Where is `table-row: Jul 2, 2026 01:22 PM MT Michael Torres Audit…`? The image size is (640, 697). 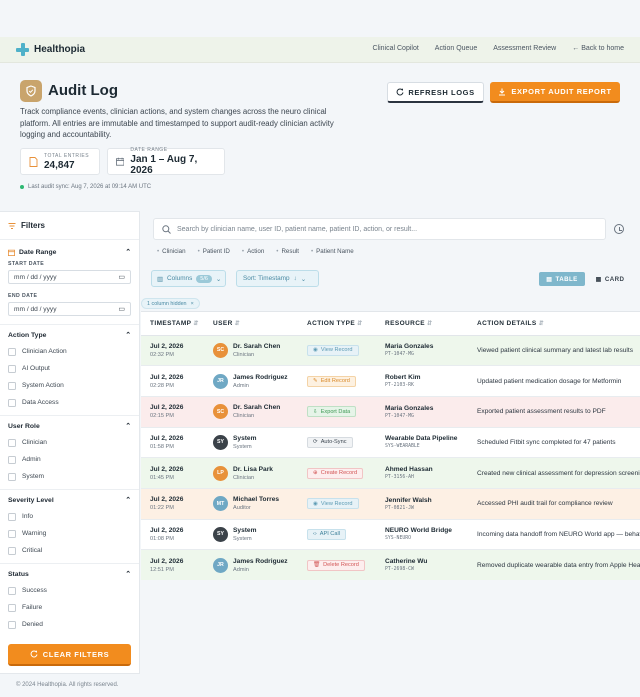
table-row: Jul 2, 2026 01:22 PM MT Michael Torres Audit… is located at coordinates (390, 504).